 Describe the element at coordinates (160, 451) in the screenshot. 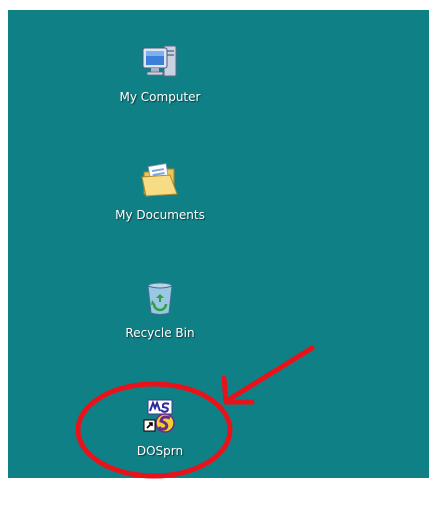

I see `desktop-icon-label: DOSprn` at that location.